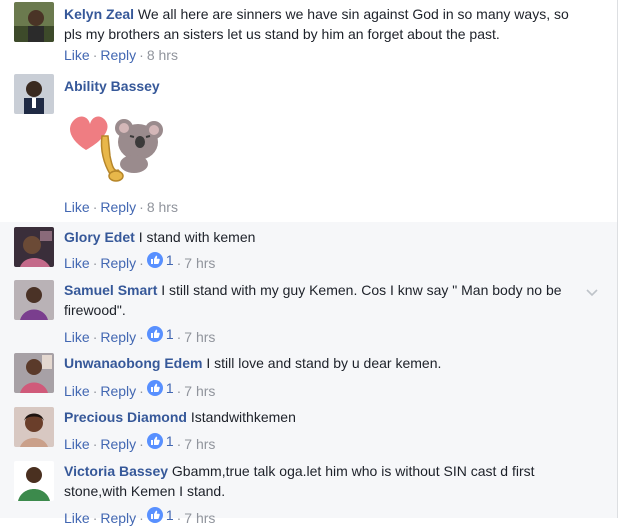 The width and height of the screenshot is (618, 527). What do you see at coordinates (114, 147) in the screenshot?
I see `heart-koala-saxophone-sticker` at bounding box center [114, 147].